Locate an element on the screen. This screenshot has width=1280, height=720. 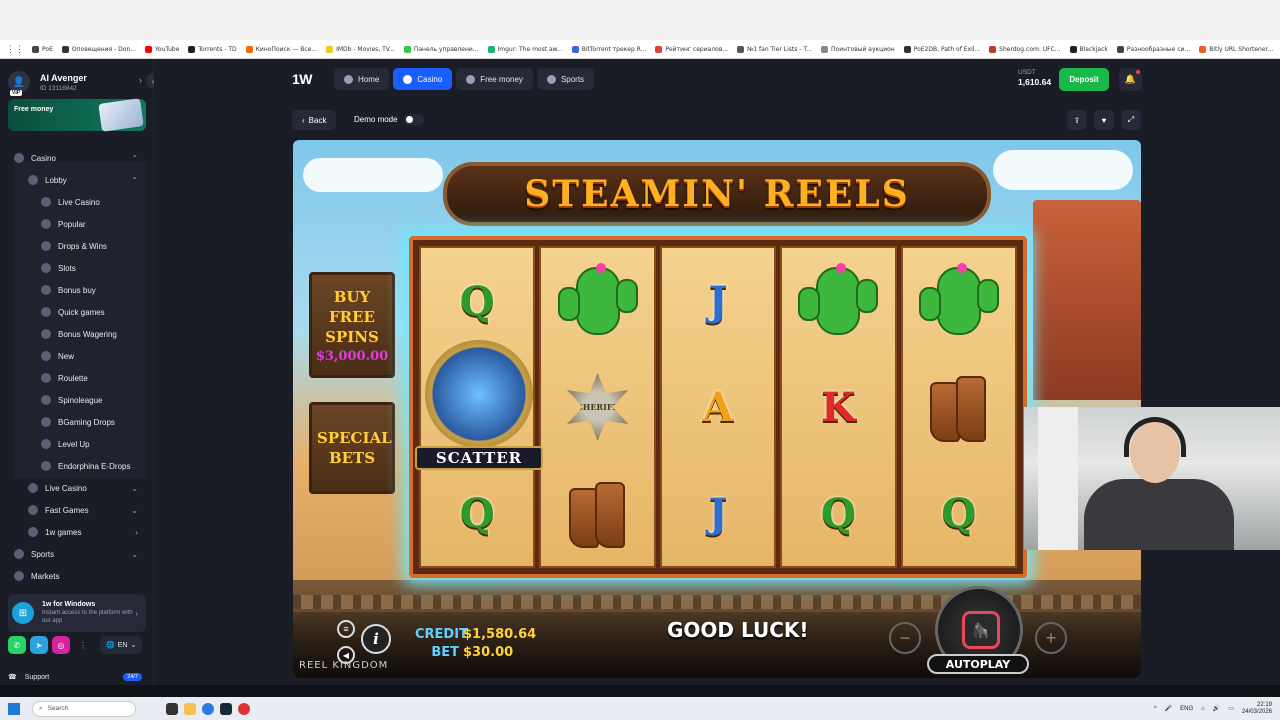
bookmark-item: YouTube is located at coordinates (162, 49).